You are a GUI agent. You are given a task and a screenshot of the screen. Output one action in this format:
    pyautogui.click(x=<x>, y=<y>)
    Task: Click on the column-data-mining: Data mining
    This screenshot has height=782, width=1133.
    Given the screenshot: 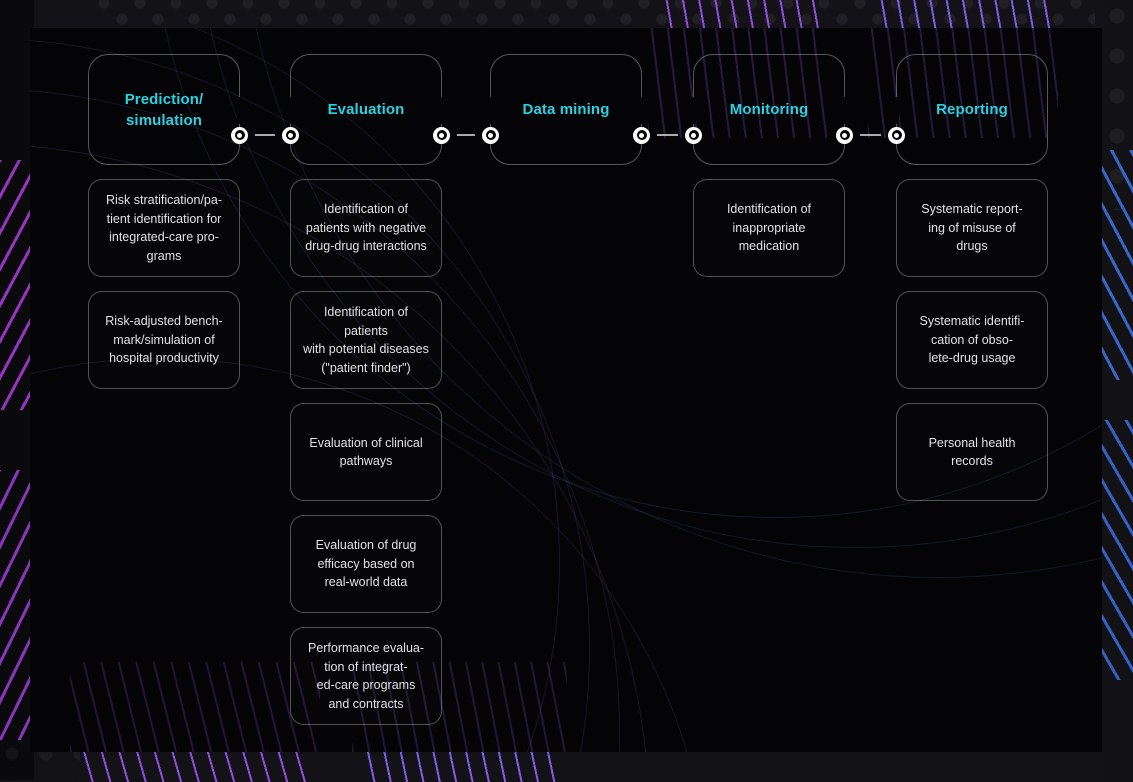 What is the action you would take?
    pyautogui.click(x=566, y=109)
    